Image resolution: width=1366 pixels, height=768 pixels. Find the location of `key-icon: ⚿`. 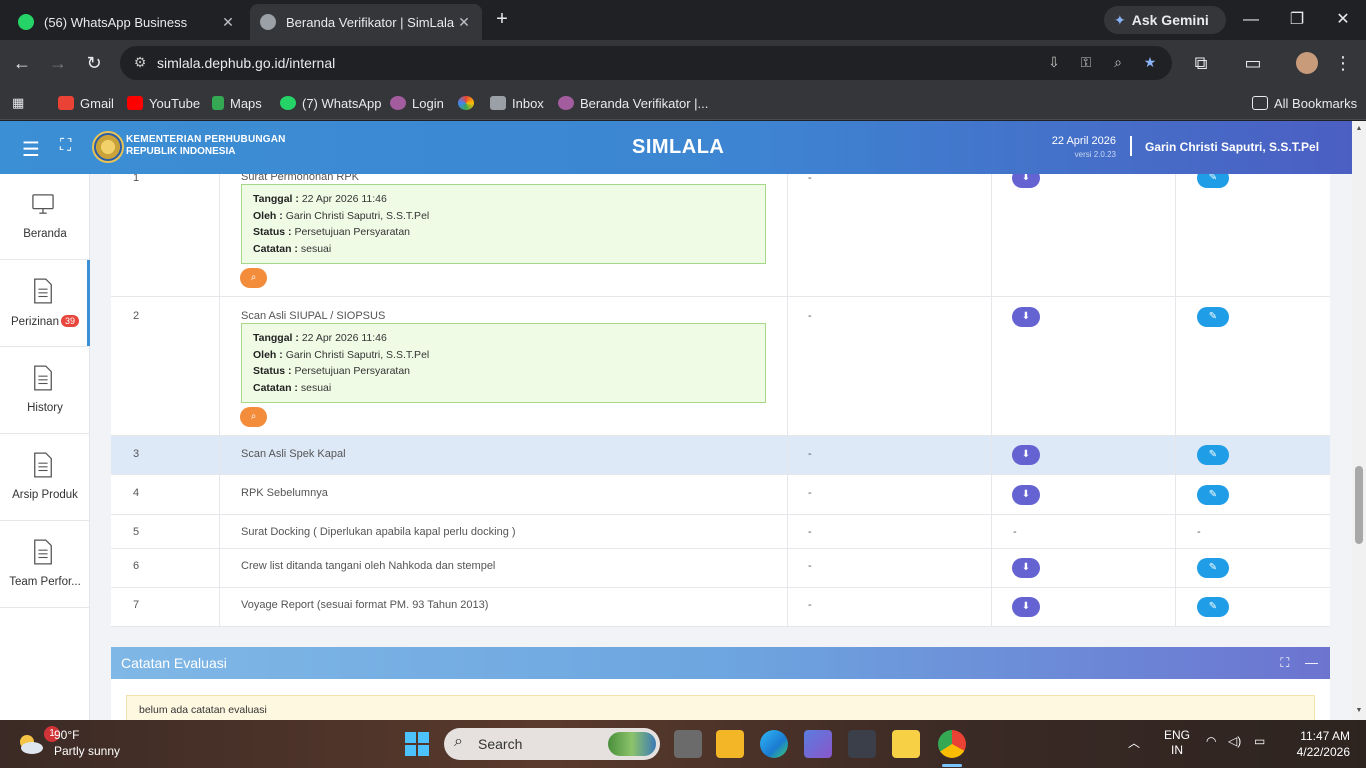

key-icon: ⚿ is located at coordinates (1086, 63).